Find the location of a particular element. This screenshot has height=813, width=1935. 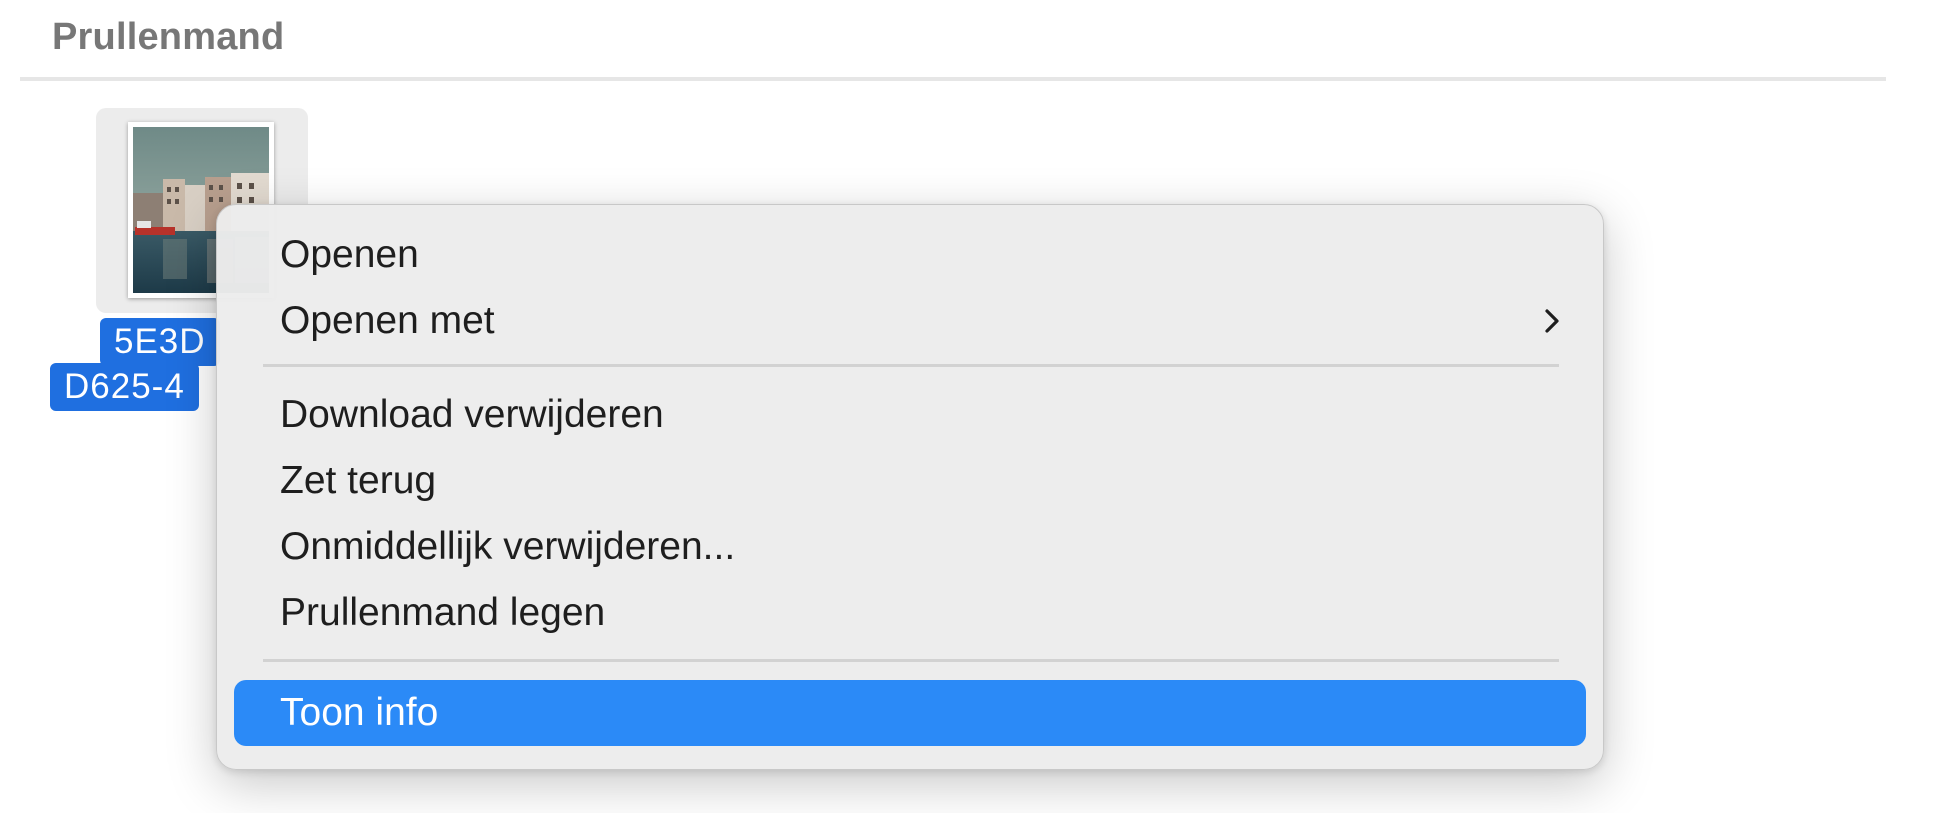

menu-item-label: Openen met is located at coordinates (387, 320).